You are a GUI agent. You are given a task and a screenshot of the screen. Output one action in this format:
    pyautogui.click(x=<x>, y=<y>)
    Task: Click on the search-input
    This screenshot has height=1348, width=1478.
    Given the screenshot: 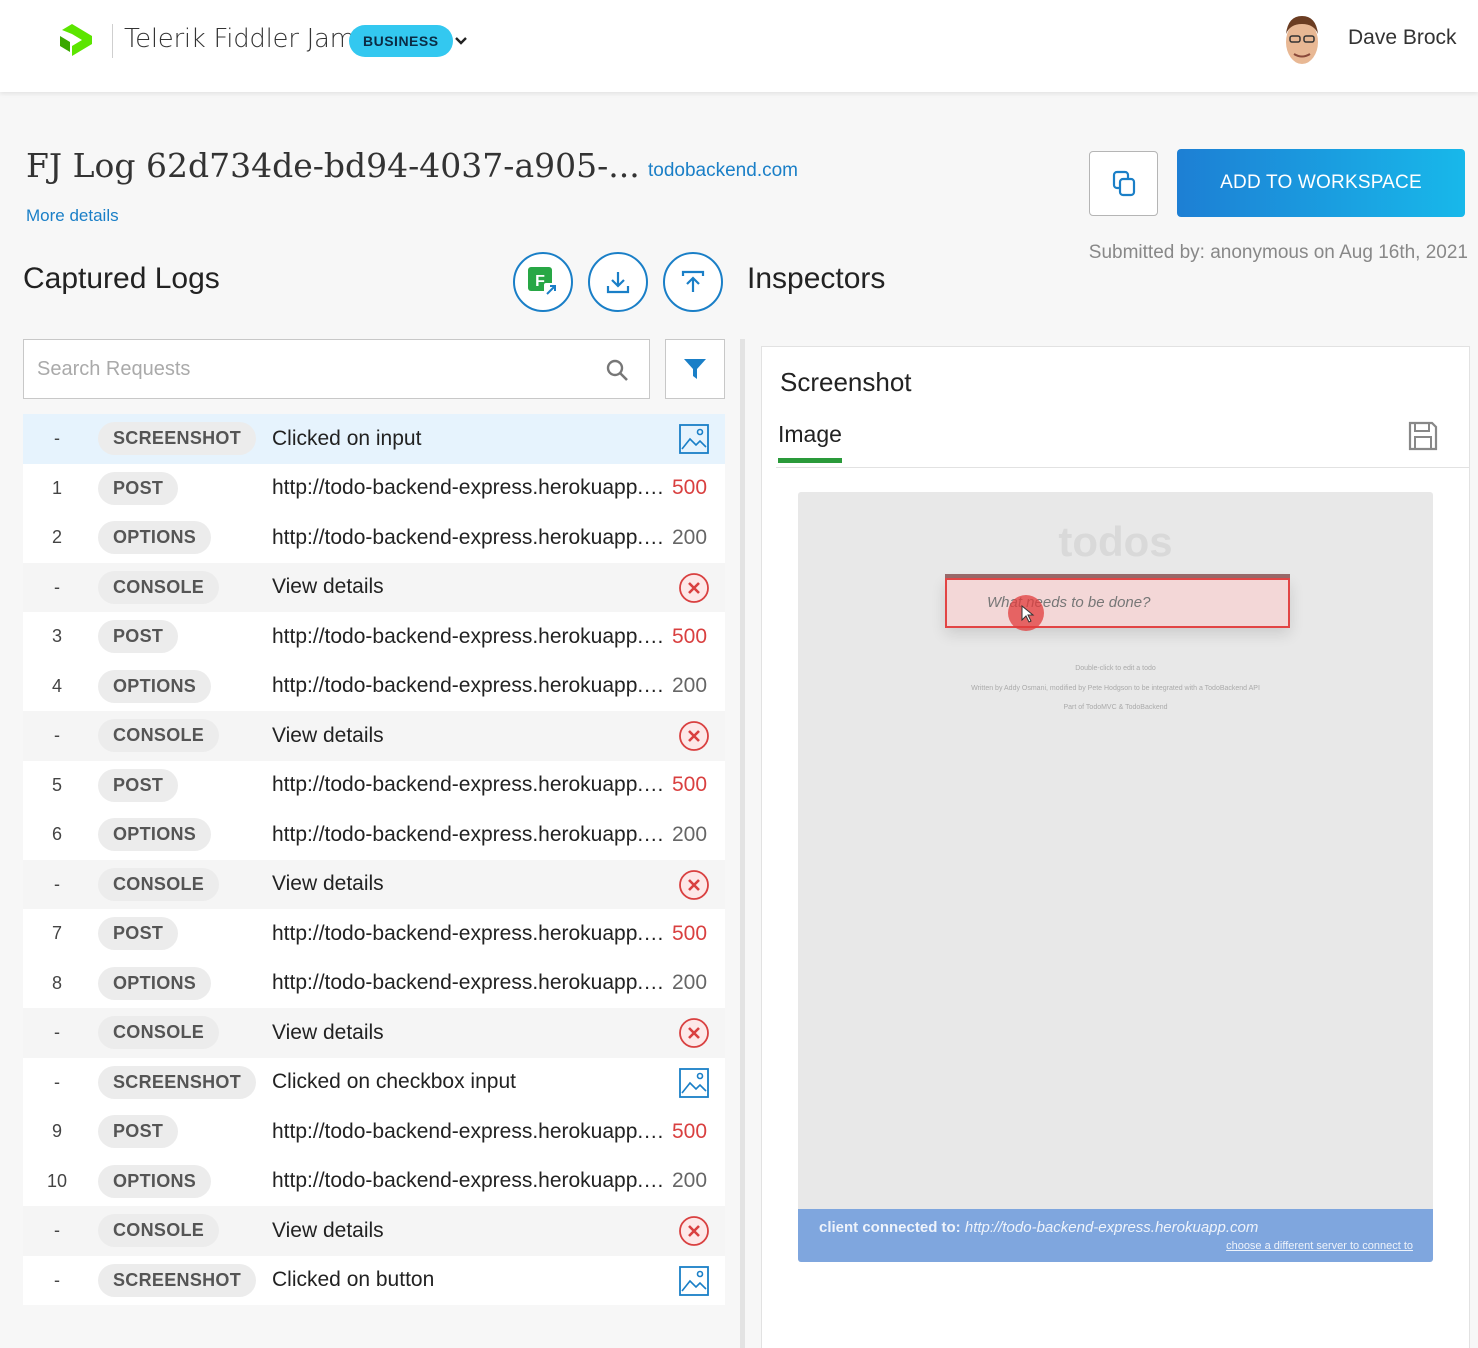 What is the action you would take?
    pyautogui.click(x=304, y=369)
    